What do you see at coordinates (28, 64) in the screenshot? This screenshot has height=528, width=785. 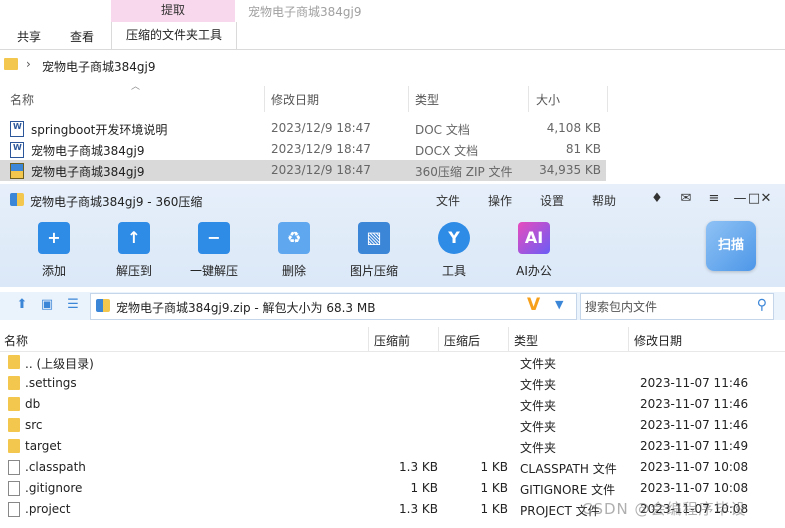 I see `chevron-right-icon: ›` at bounding box center [28, 64].